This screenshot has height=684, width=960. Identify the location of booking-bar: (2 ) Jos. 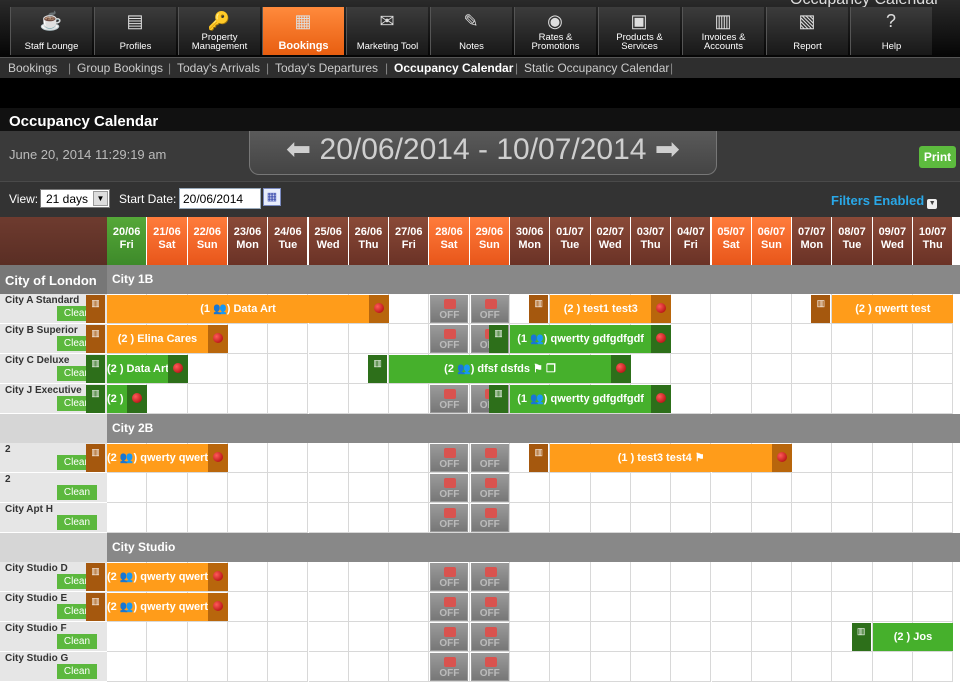
(913, 637).